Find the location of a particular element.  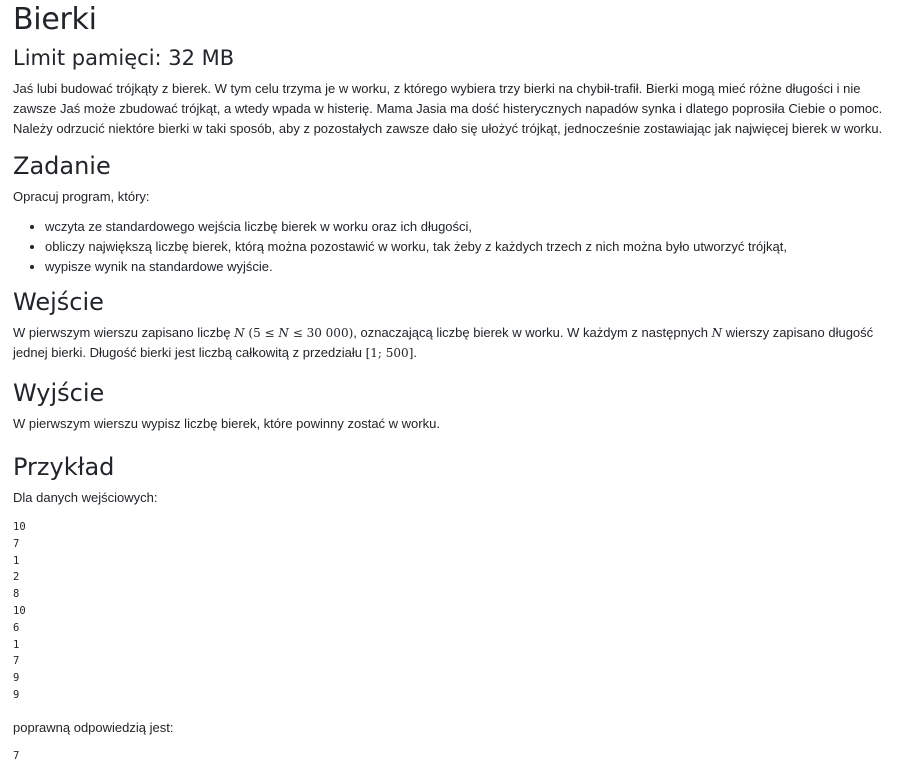

example-answer-lead: poprawną odpowiedzią jest: is located at coordinates (93, 727).